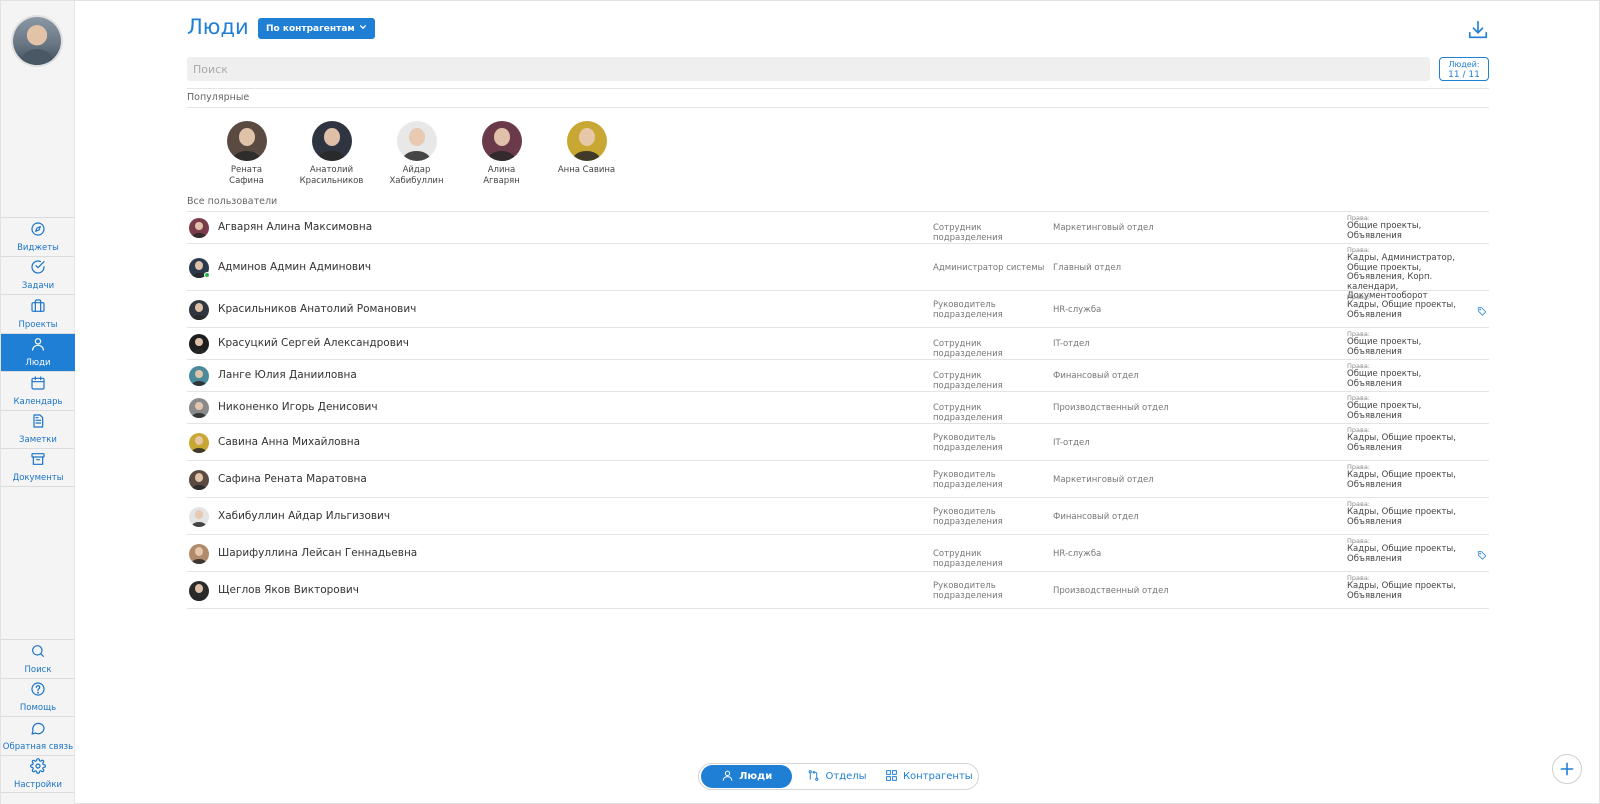  I want to click on popular-section-label: Популярные, so click(218, 97).